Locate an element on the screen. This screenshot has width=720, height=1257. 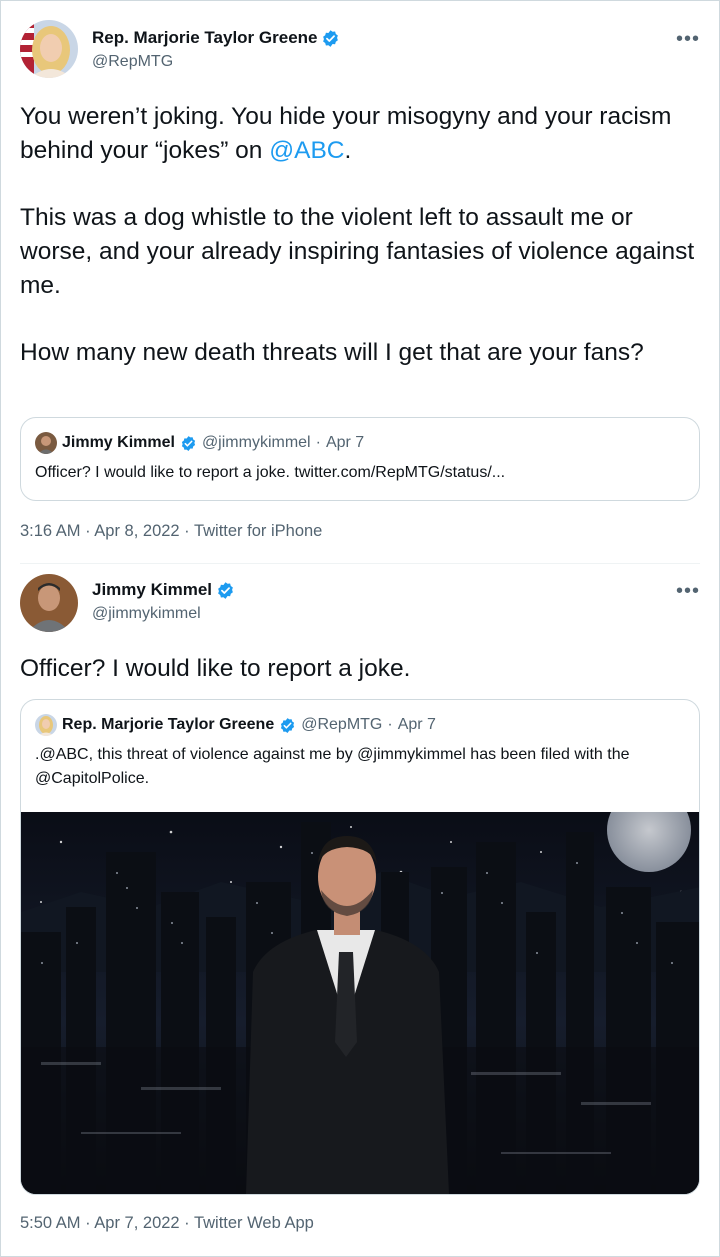
author-row: Jimmy Kimmel is located at coordinates (163, 590).